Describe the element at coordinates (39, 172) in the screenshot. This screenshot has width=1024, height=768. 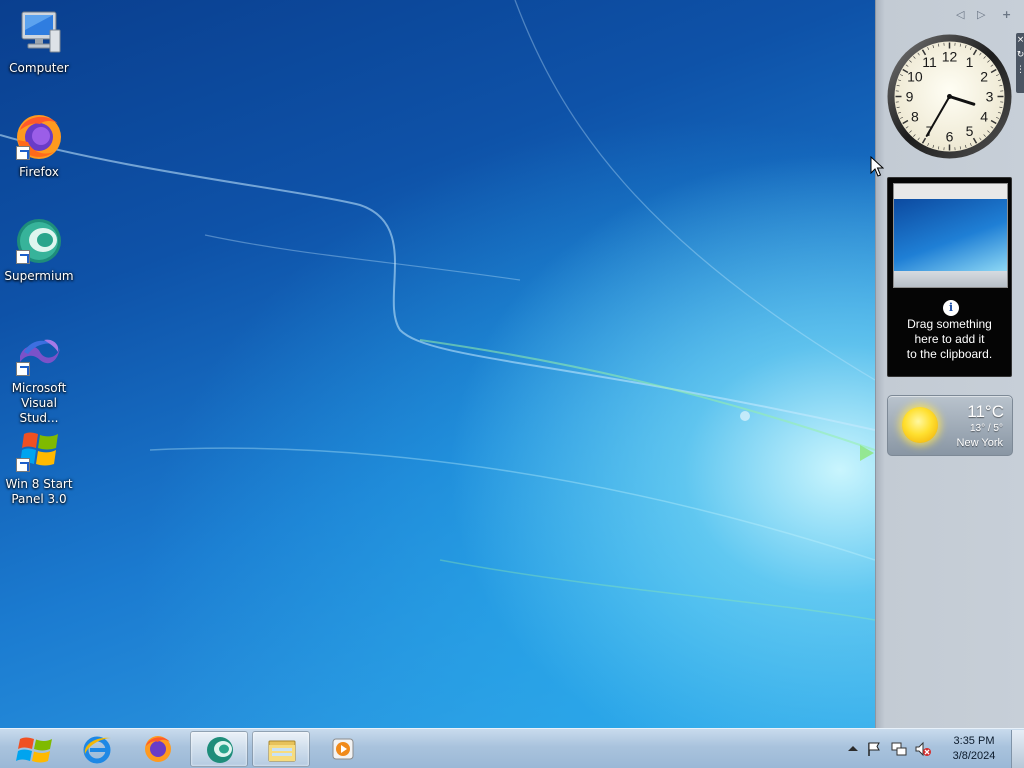
I see `desktop-icon-label: Firefox` at that location.